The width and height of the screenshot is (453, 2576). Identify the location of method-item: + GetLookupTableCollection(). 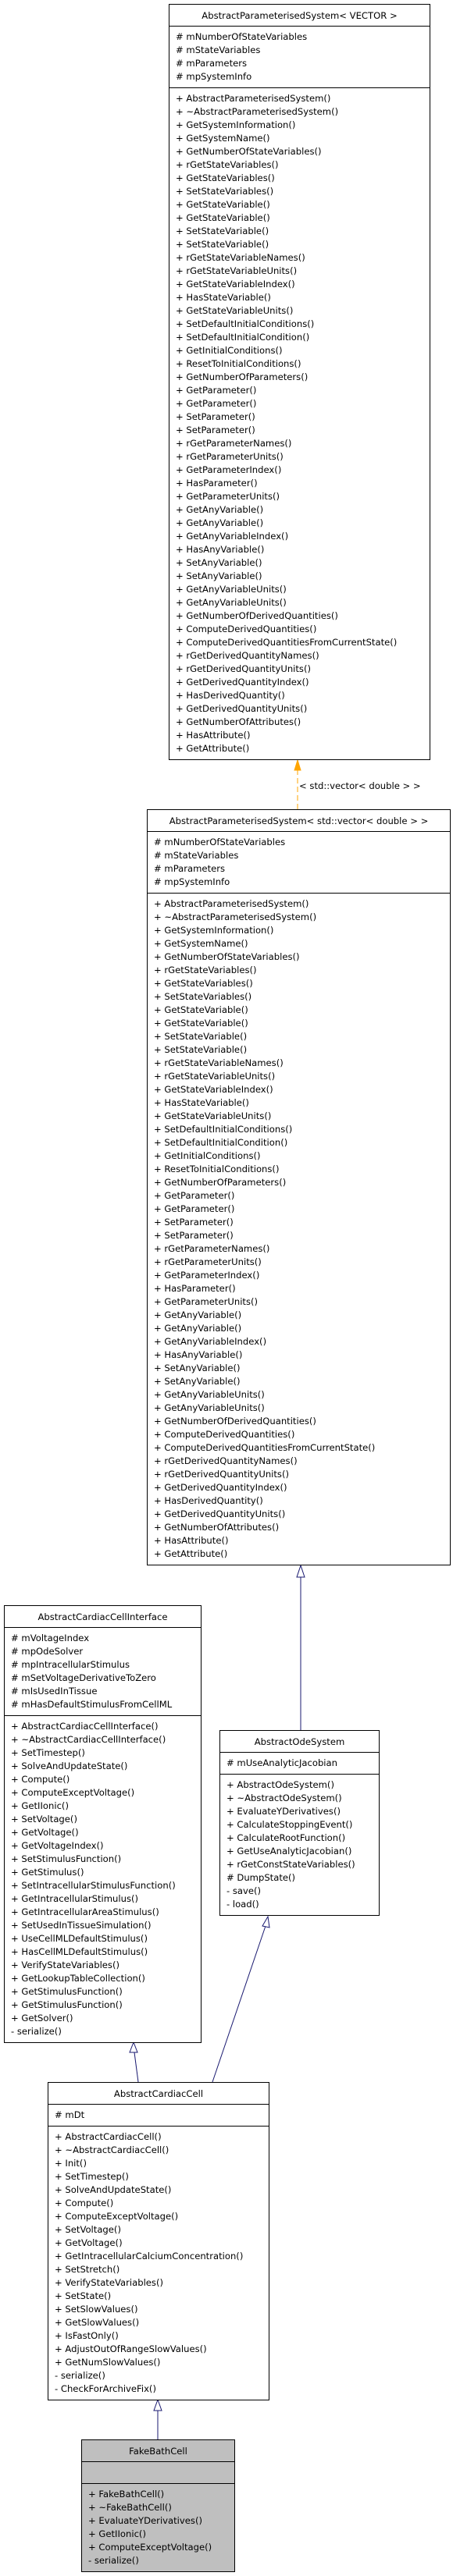
(78, 1979).